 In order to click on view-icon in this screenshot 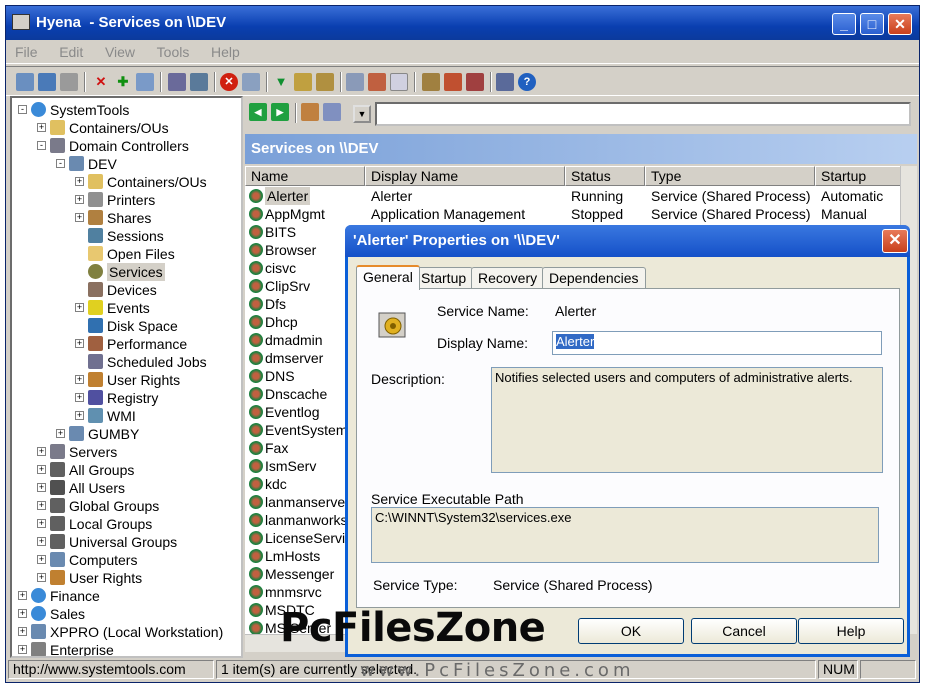, I will do `click(310, 112)`.